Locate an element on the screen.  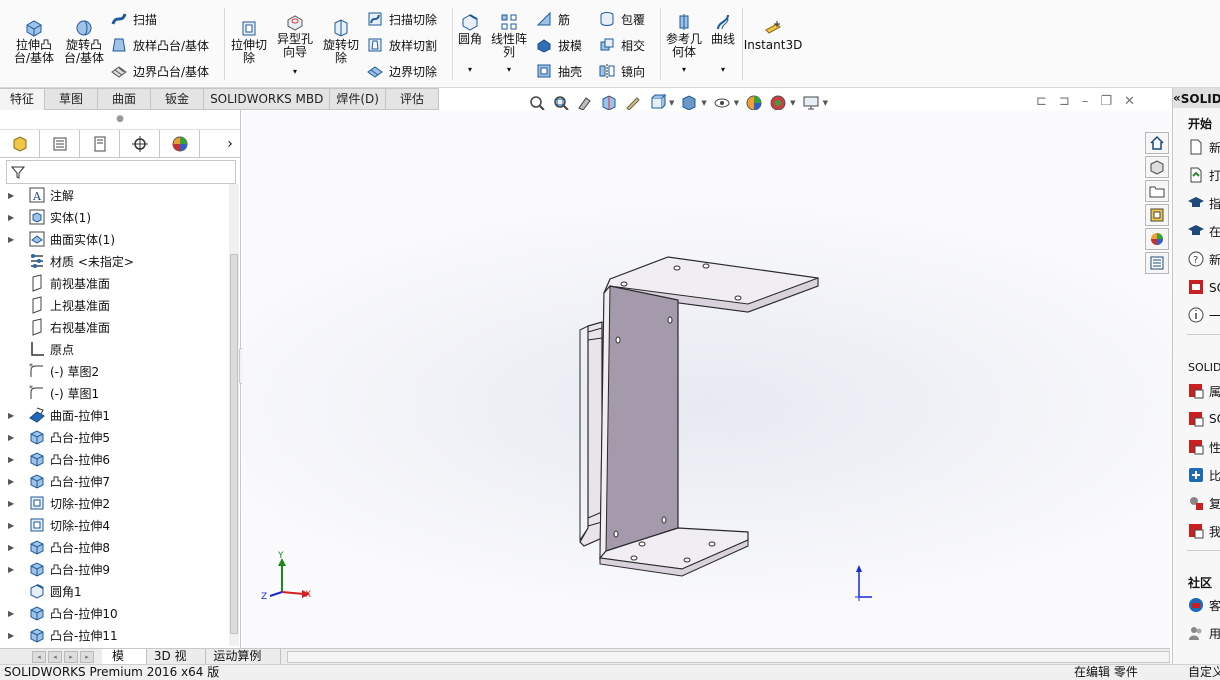
task-user-groups: 用户组 is located at coordinates (1203, 633).